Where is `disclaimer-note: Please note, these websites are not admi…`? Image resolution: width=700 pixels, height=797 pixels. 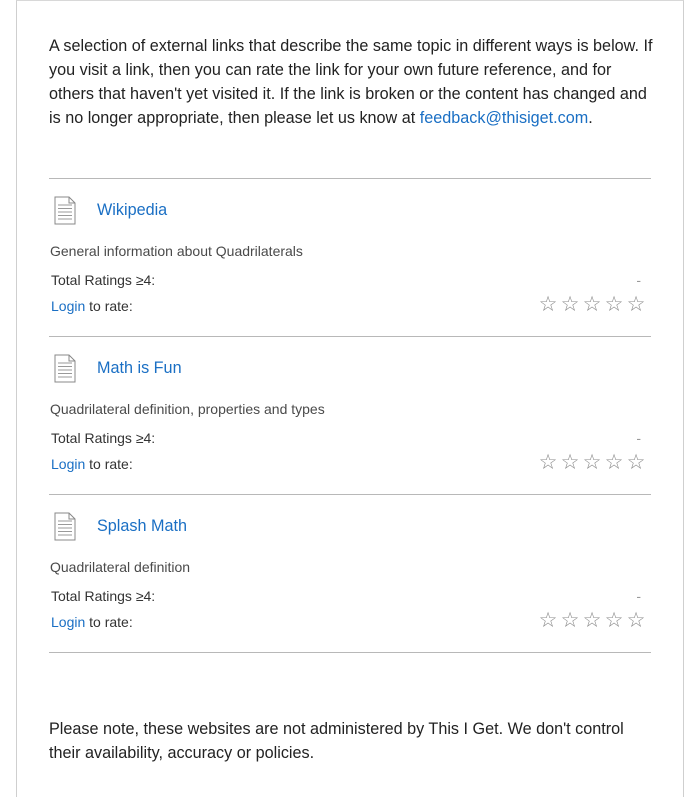 disclaimer-note: Please note, these websites are not admi… is located at coordinates (336, 741).